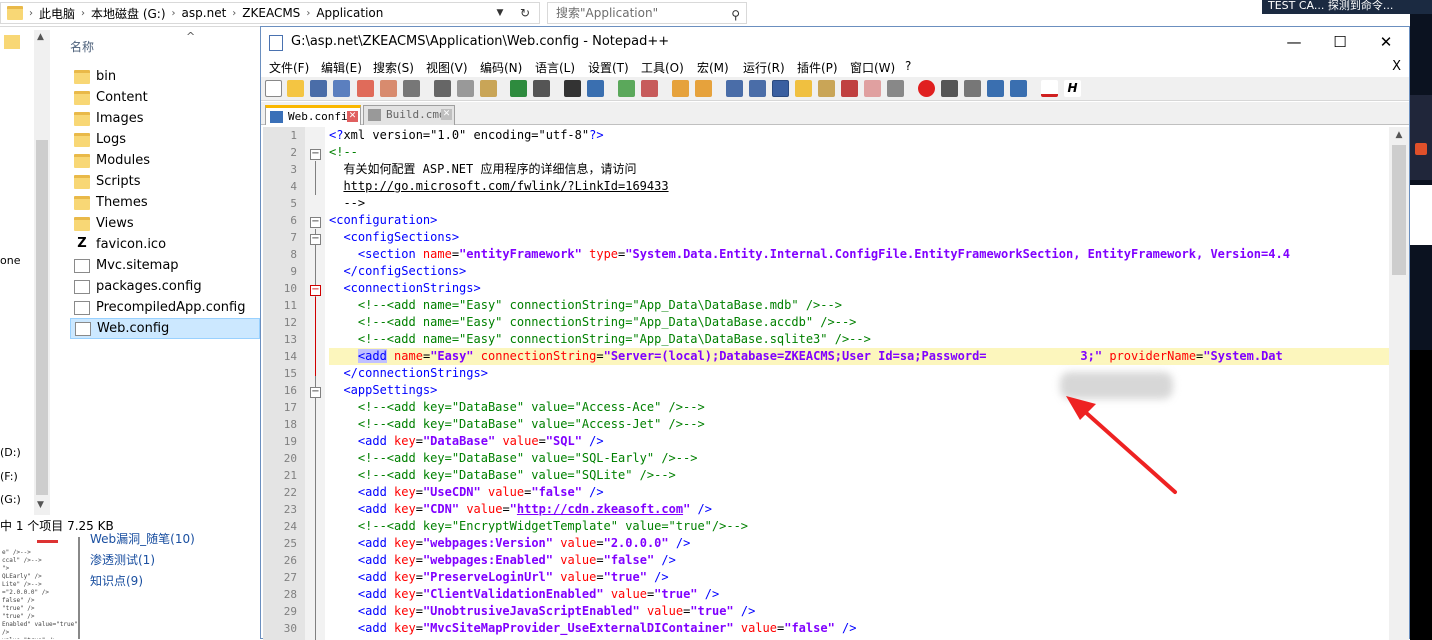 The image size is (1432, 640). I want to click on open-file-icon, so click(295, 88).